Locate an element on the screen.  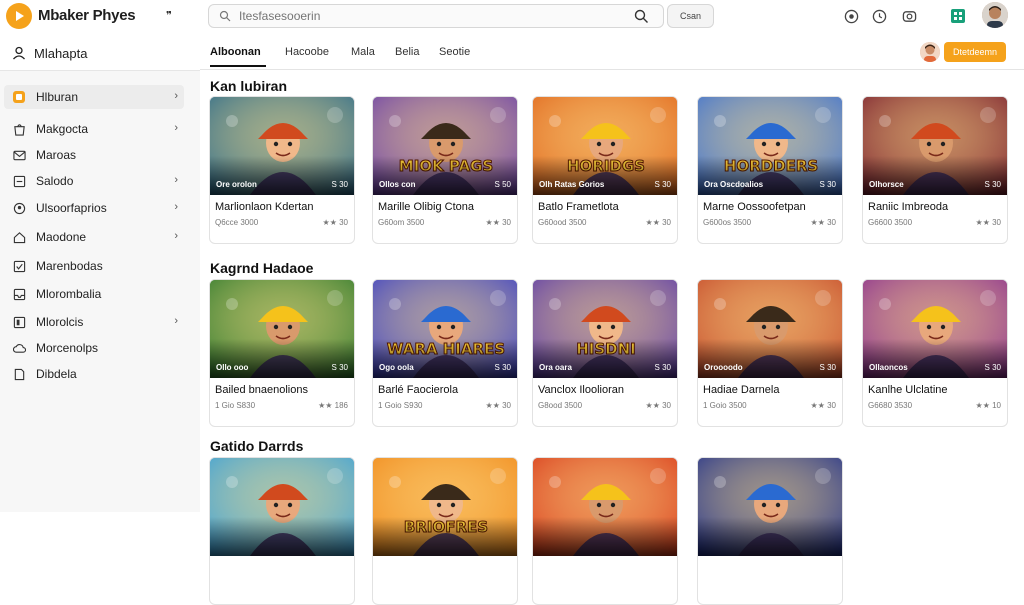
thumbnail-caption: Ollos con is located at coordinates (397, 184).